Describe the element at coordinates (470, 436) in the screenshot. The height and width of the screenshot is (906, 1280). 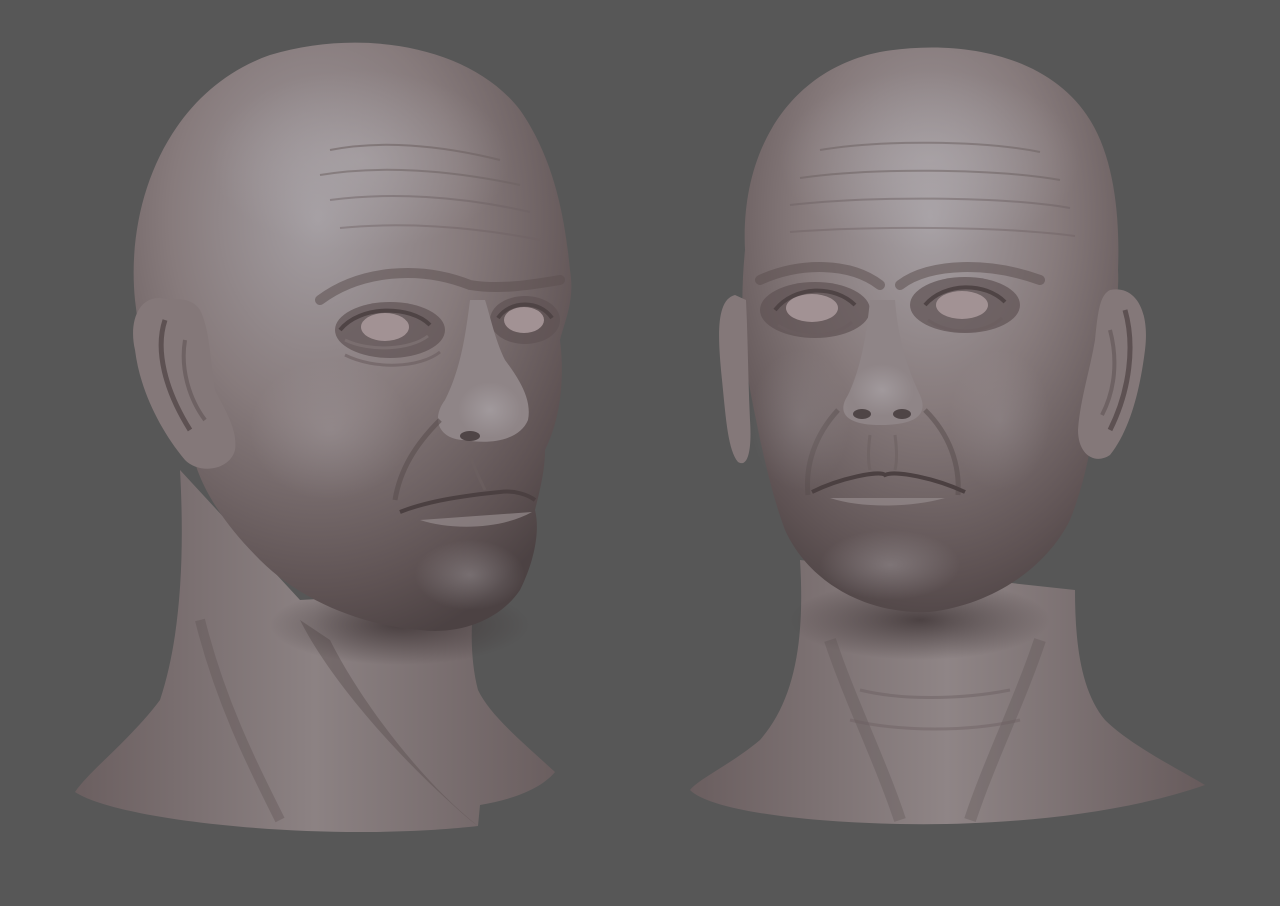
I see `nostril` at that location.